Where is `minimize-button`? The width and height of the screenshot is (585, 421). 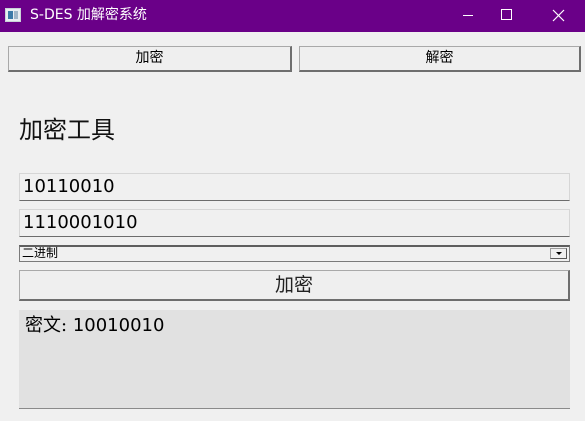
minimize-button is located at coordinates (469, 16).